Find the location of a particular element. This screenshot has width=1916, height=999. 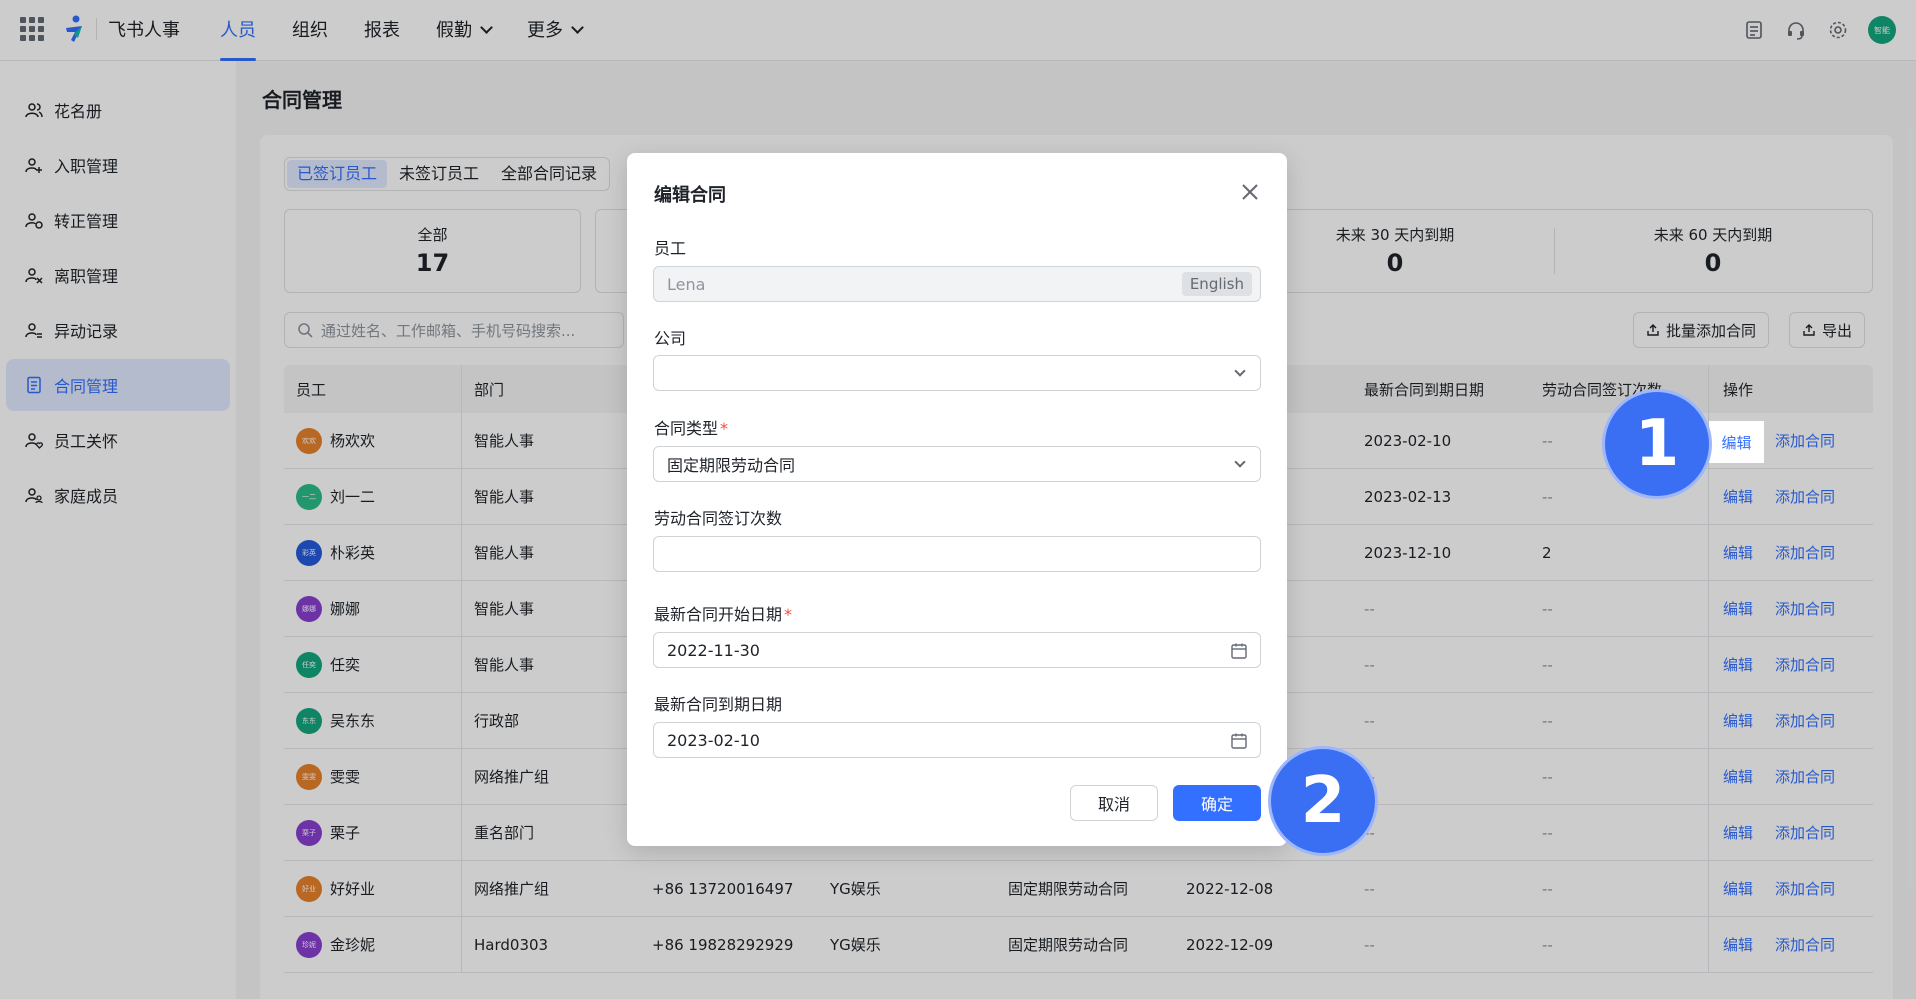

company-label: 公司 is located at coordinates (670, 338).